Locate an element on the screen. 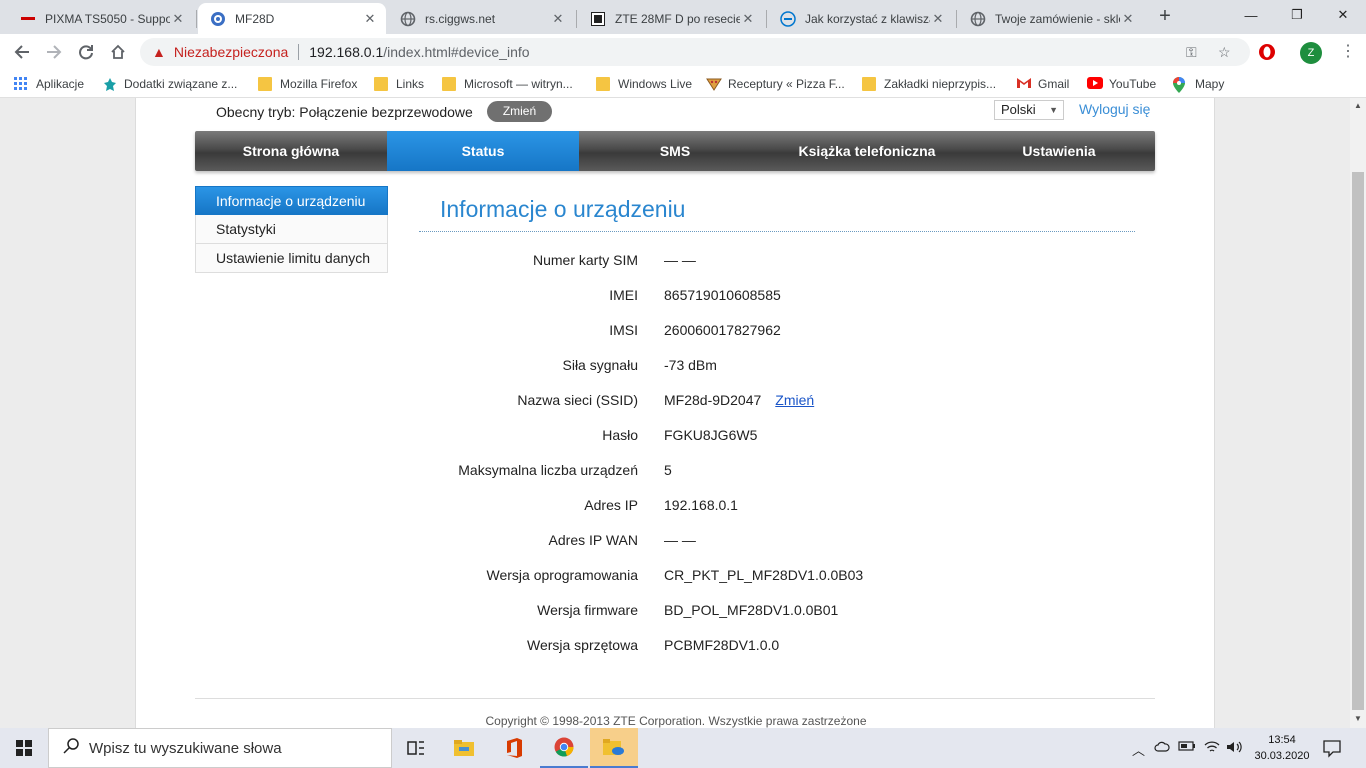 This screenshot has width=1366, height=768. chevron-up-icon: ︿ is located at coordinates (1138, 749).